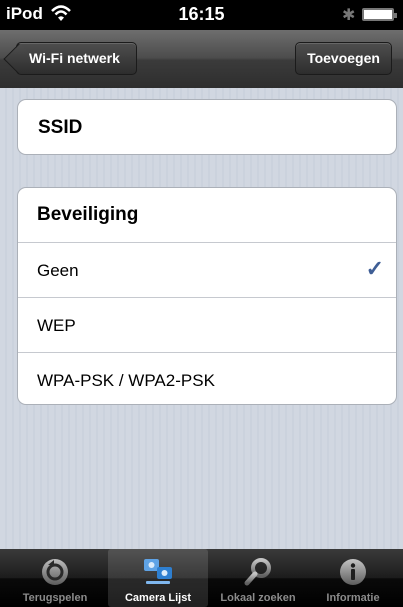  What do you see at coordinates (201, 15) in the screenshot?
I see `status-bar: iPod 16:15 ✱` at bounding box center [201, 15].